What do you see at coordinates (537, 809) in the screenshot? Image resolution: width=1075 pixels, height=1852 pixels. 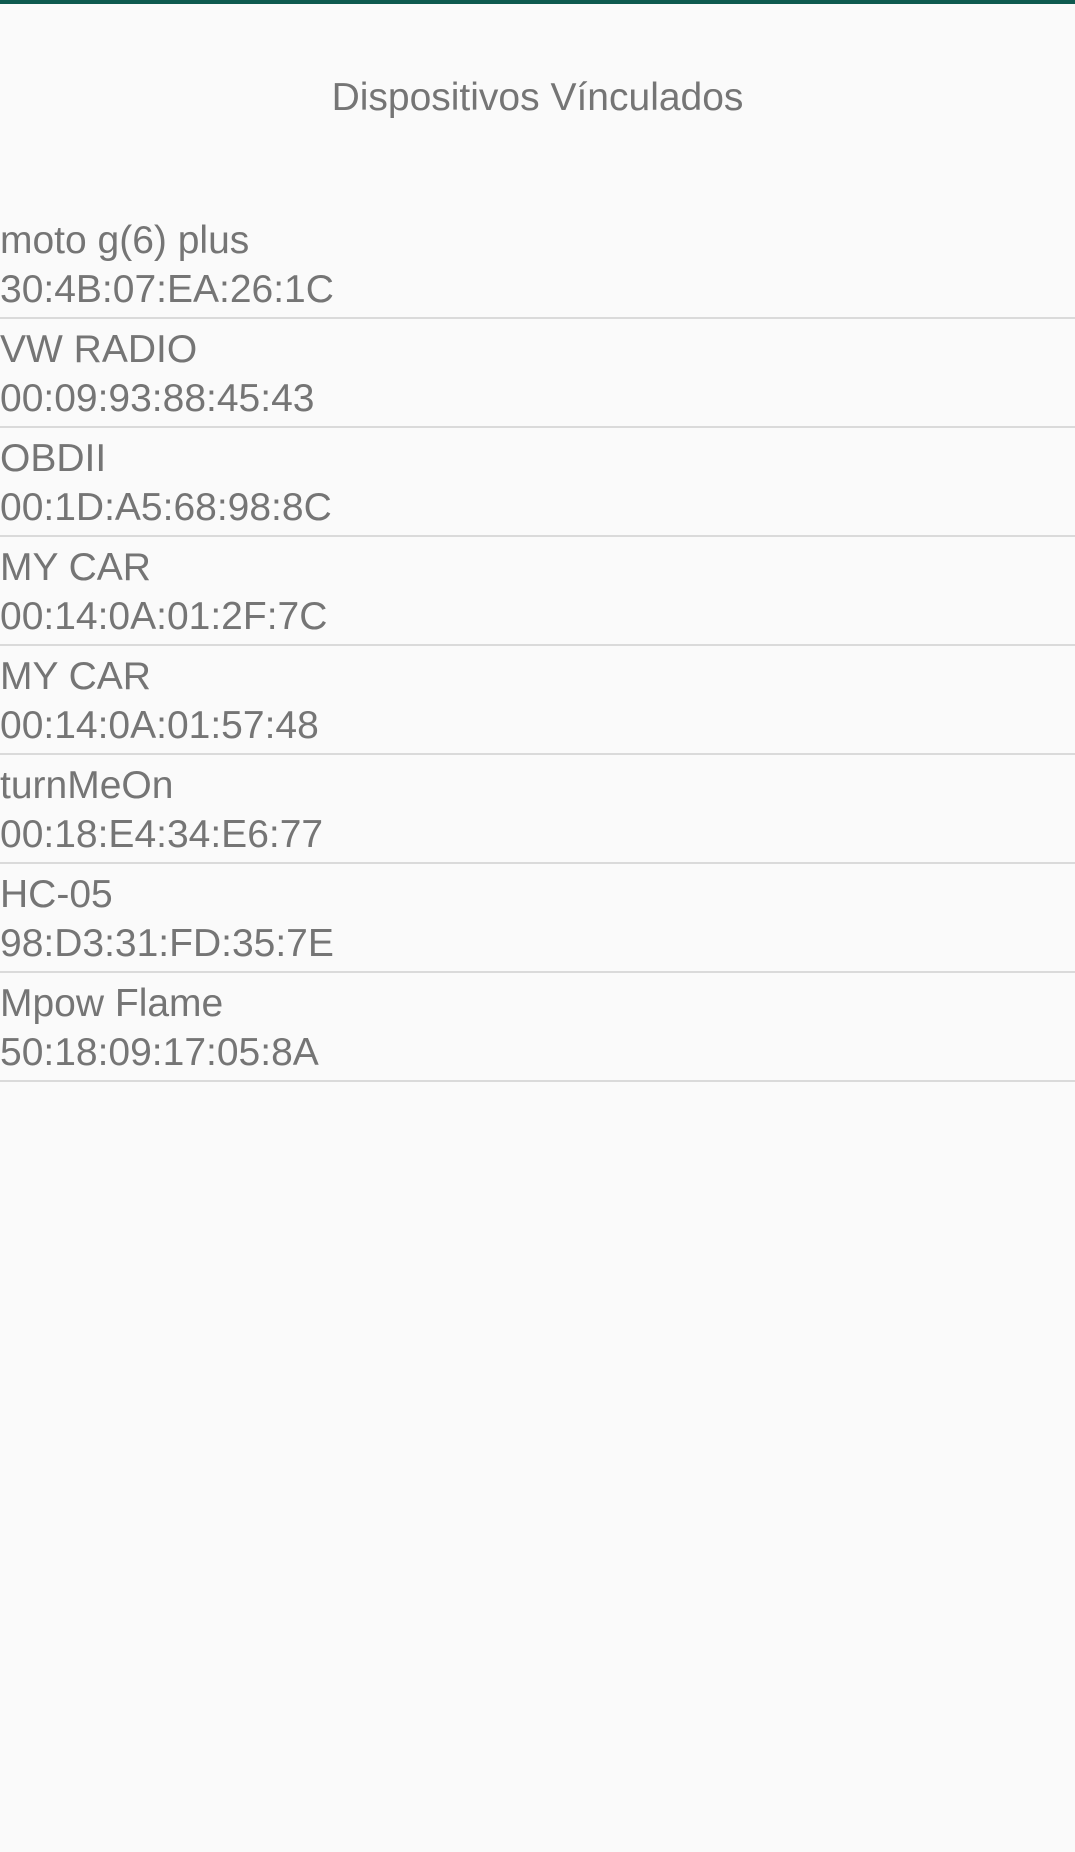 I see `device-list-item: turnMeOn 00:18:E4:34:E6:77` at bounding box center [537, 809].